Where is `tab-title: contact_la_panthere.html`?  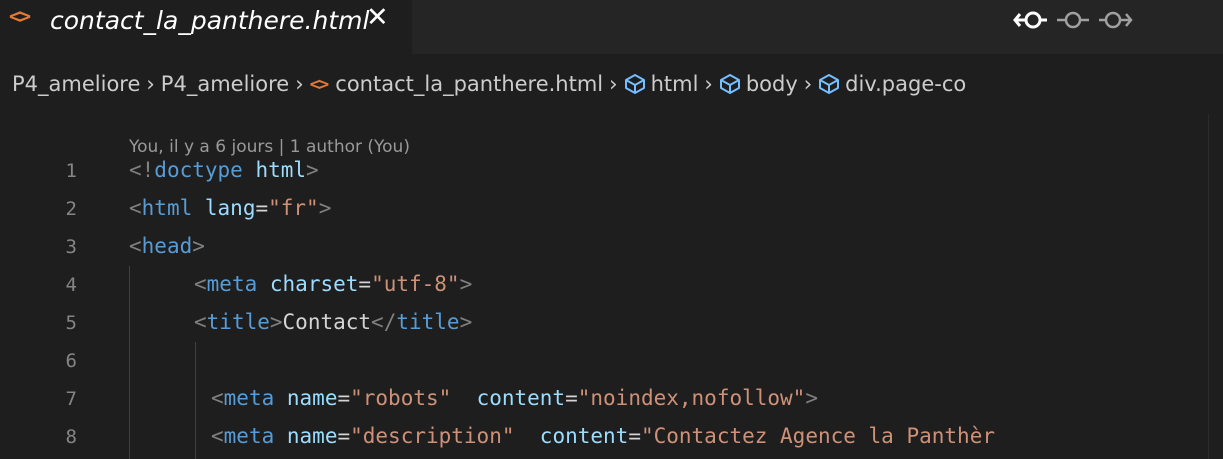
tab-title: contact_la_panthere.html is located at coordinates (210, 20).